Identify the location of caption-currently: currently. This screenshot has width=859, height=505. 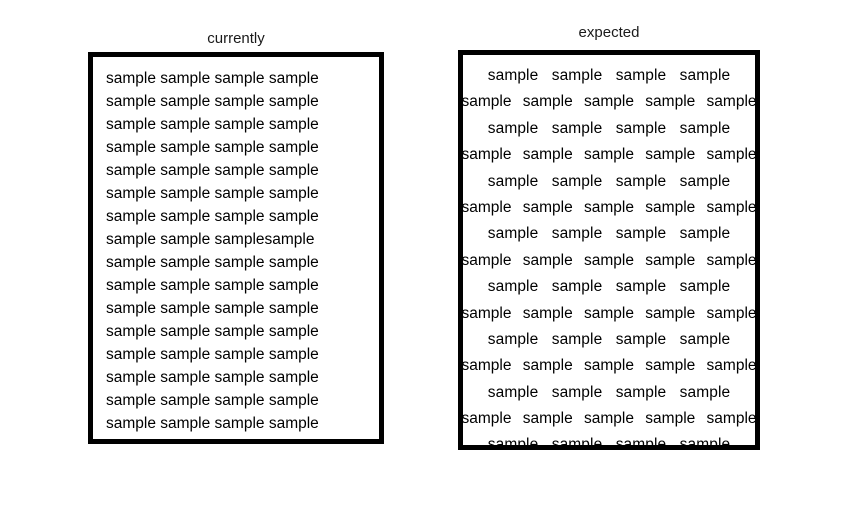
(236, 38).